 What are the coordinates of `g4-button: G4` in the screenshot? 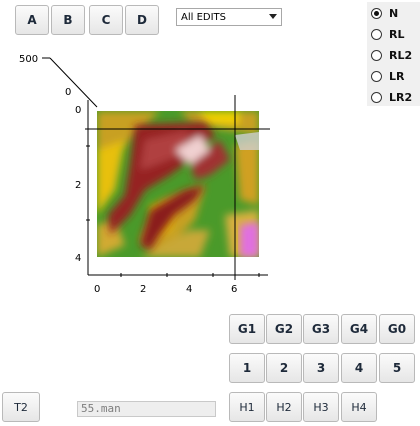 It's located at (359, 329).